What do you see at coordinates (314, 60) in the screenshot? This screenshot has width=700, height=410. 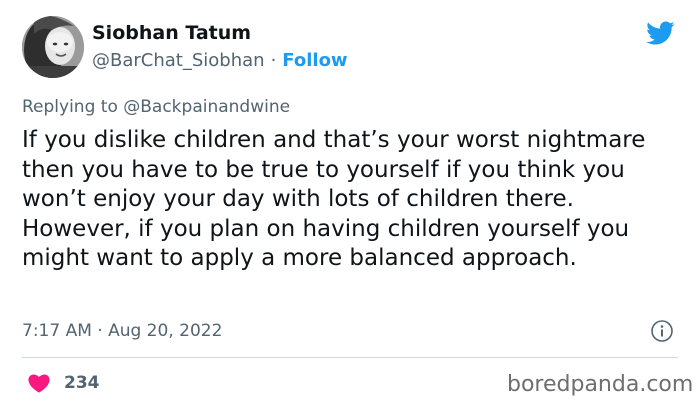 I see `follow-button: Follow` at bounding box center [314, 60].